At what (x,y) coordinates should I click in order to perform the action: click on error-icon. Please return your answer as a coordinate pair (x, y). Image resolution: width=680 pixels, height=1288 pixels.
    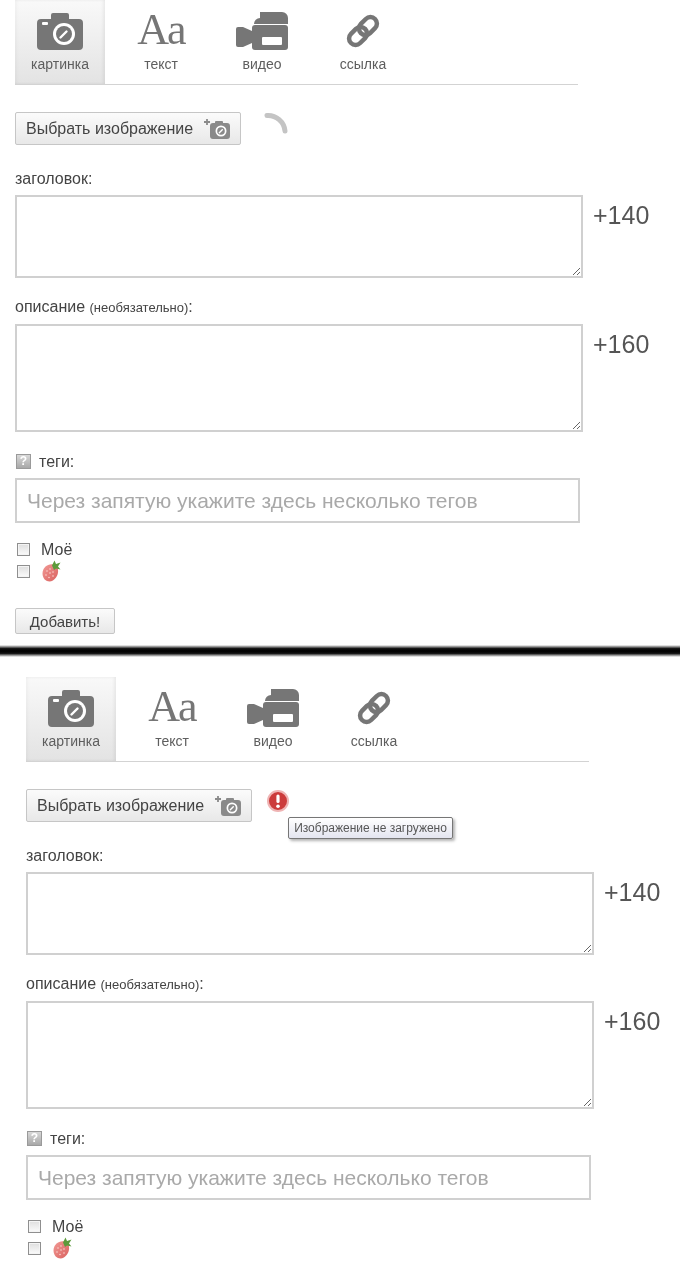
    Looking at the image, I should click on (278, 801).